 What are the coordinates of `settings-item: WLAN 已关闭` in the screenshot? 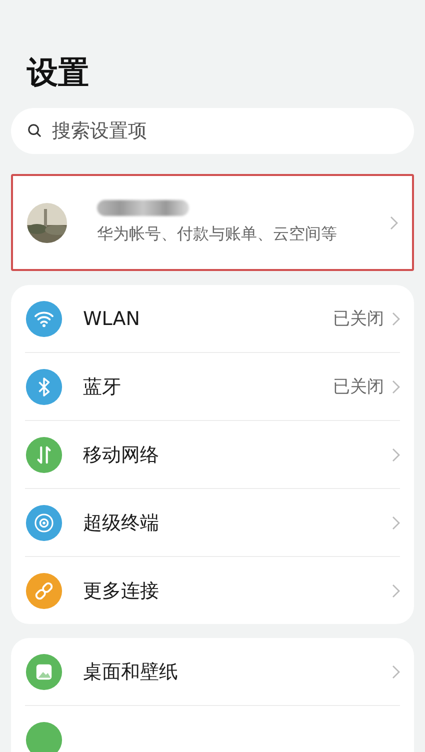 It's located at (212, 318).